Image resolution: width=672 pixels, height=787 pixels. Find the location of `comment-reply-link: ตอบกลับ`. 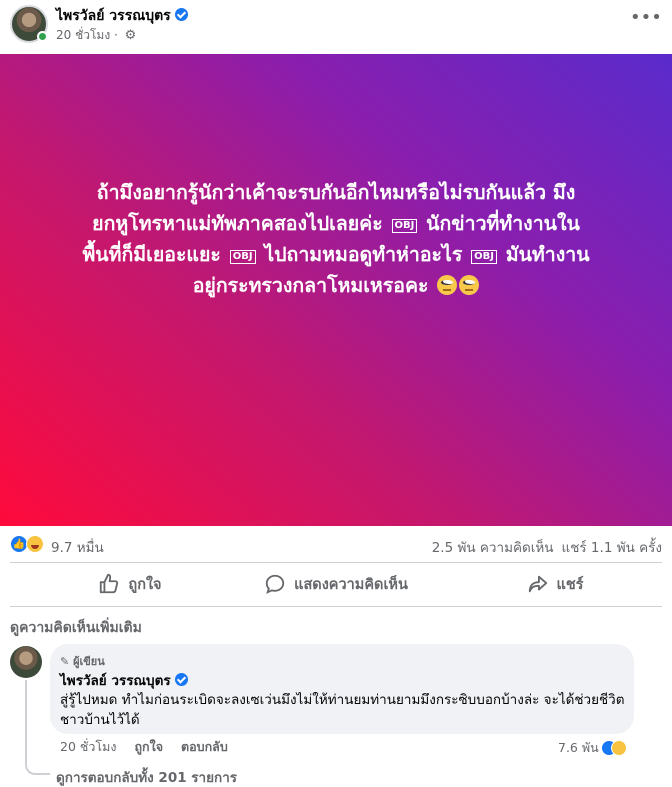

comment-reply-link: ตอบกลับ is located at coordinates (204, 746).